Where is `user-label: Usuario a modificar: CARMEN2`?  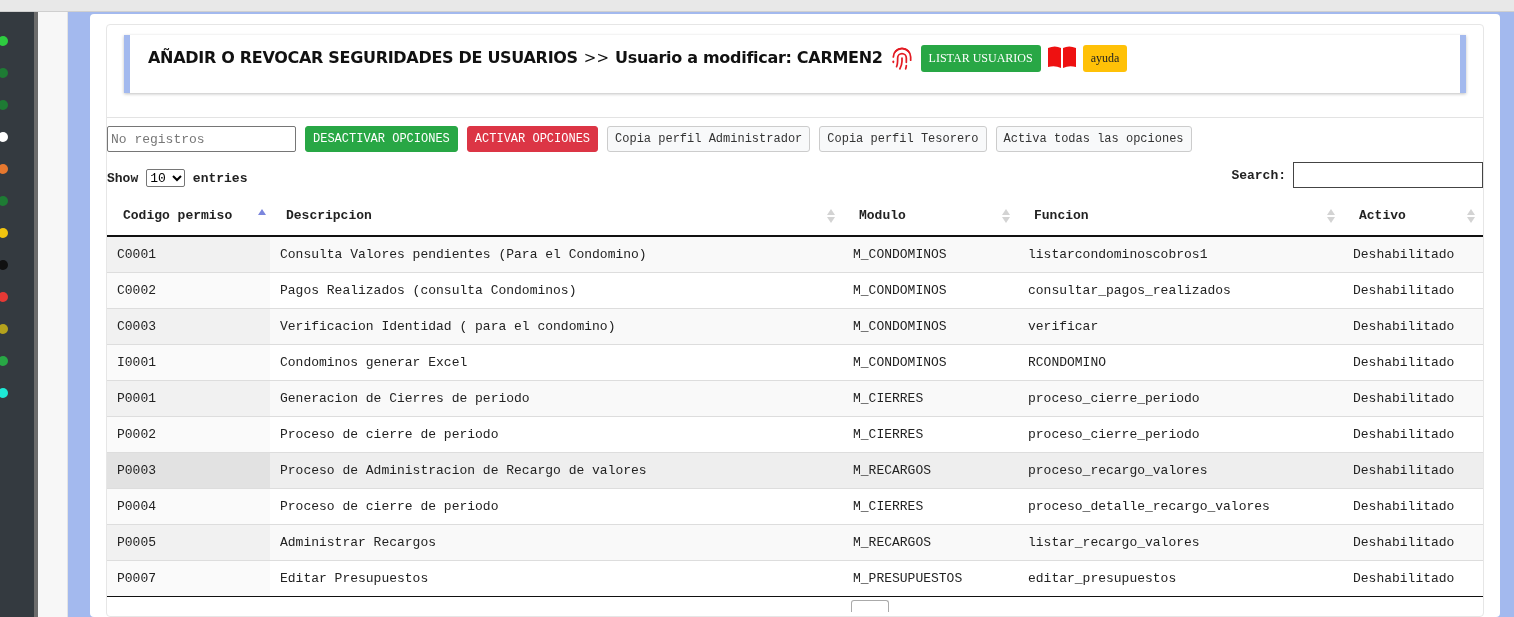 user-label: Usuario a modificar: CARMEN2 is located at coordinates (748, 57).